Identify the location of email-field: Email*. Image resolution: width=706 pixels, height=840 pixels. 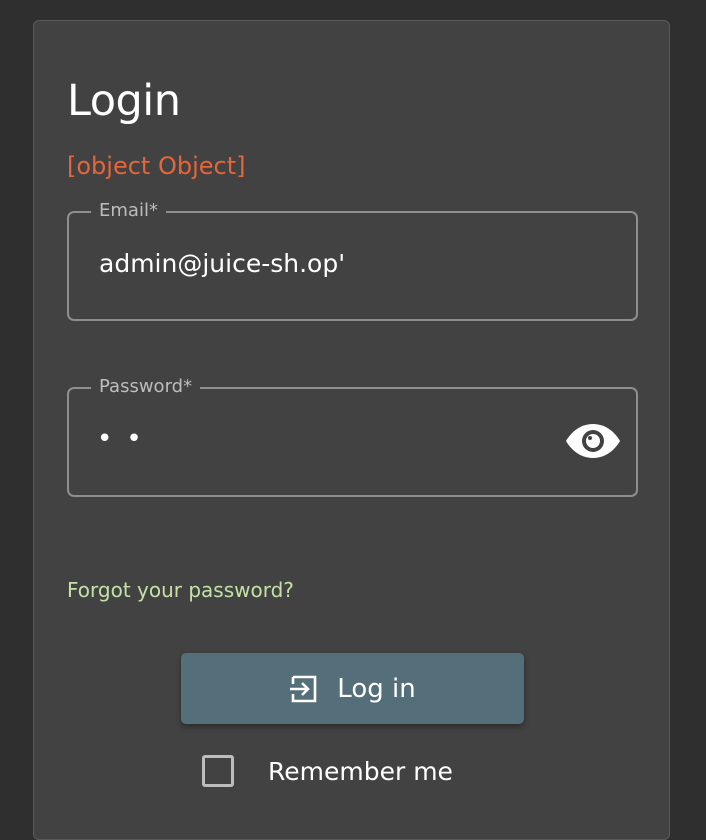
(352, 259).